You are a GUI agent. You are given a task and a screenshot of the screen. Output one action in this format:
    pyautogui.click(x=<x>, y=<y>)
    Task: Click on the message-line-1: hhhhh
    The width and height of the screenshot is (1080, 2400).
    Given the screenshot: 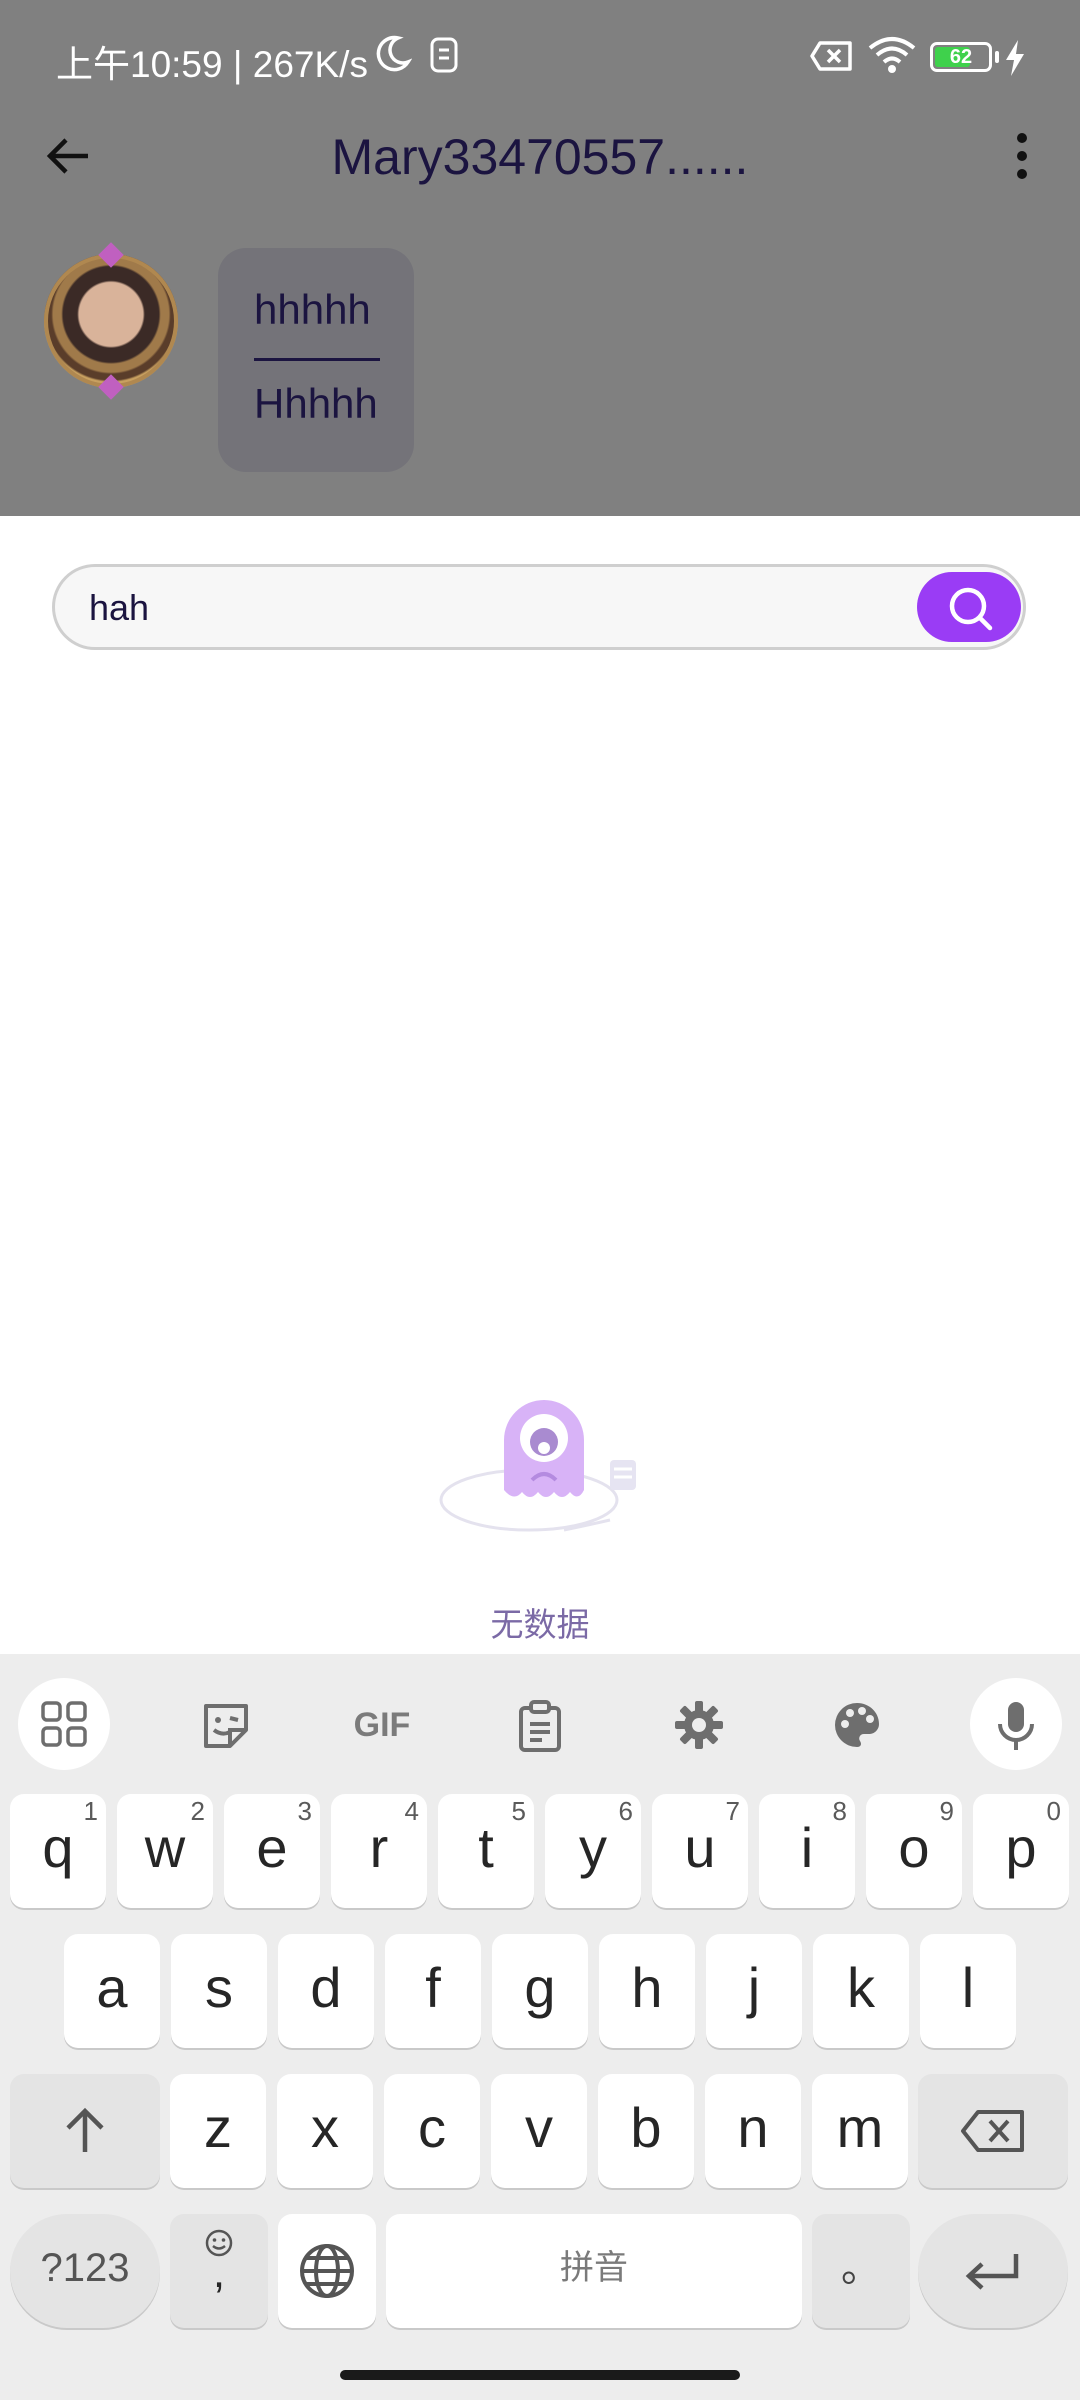 What is the action you would take?
    pyautogui.click(x=312, y=309)
    